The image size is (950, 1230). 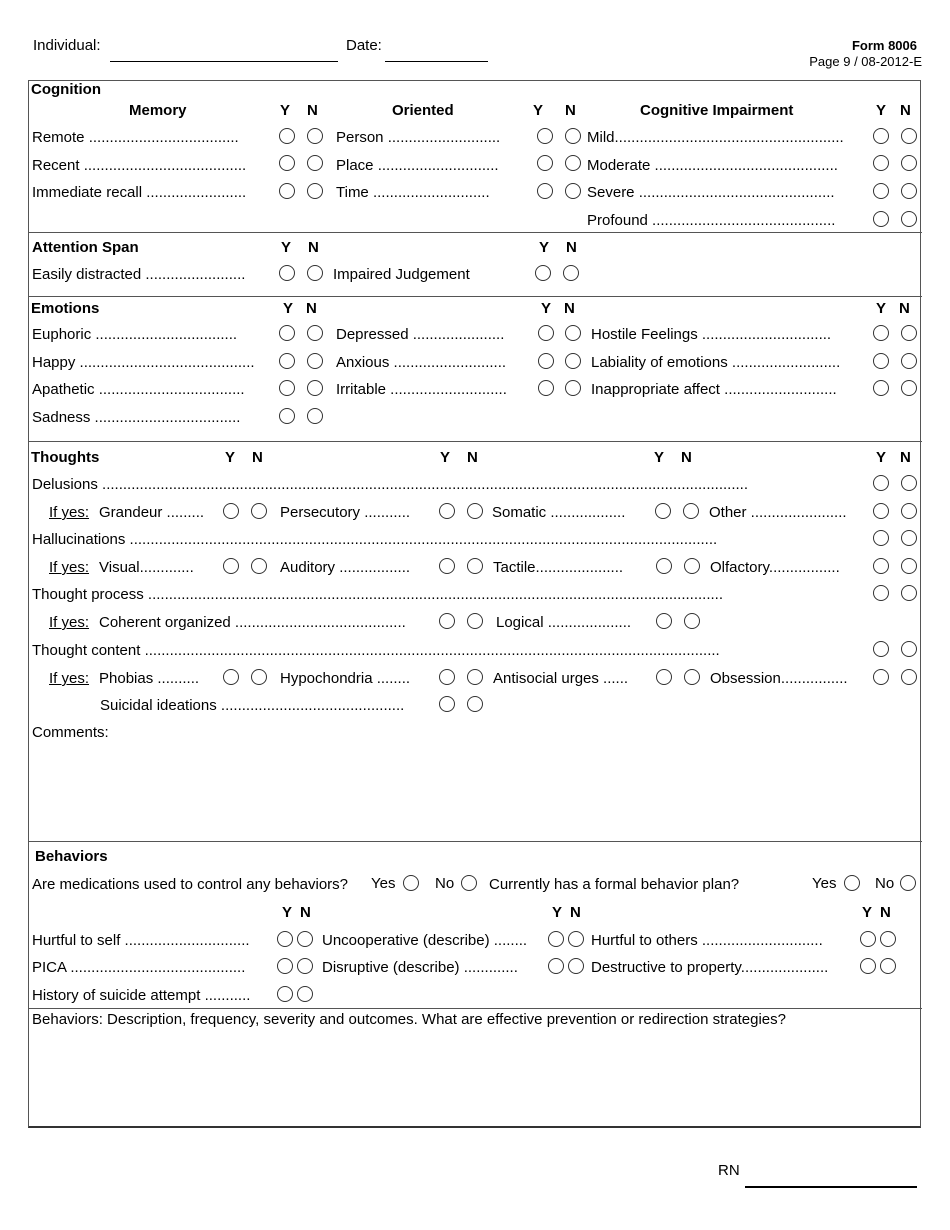 What do you see at coordinates (447, 511) in the screenshot?
I see `radio-persecutory-y` at bounding box center [447, 511].